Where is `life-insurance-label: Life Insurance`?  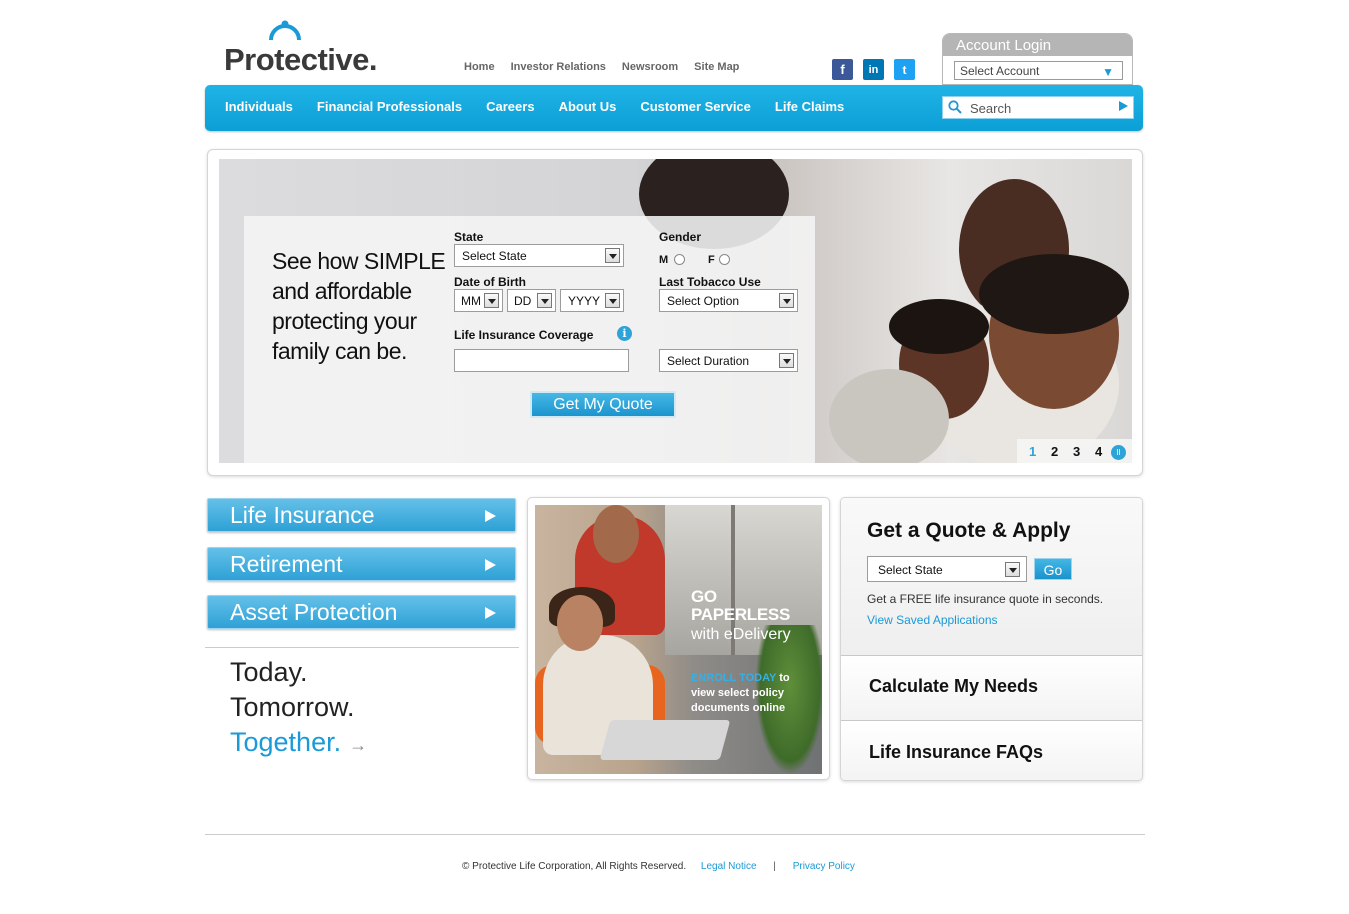
life-insurance-label: Life Insurance is located at coordinates (302, 515).